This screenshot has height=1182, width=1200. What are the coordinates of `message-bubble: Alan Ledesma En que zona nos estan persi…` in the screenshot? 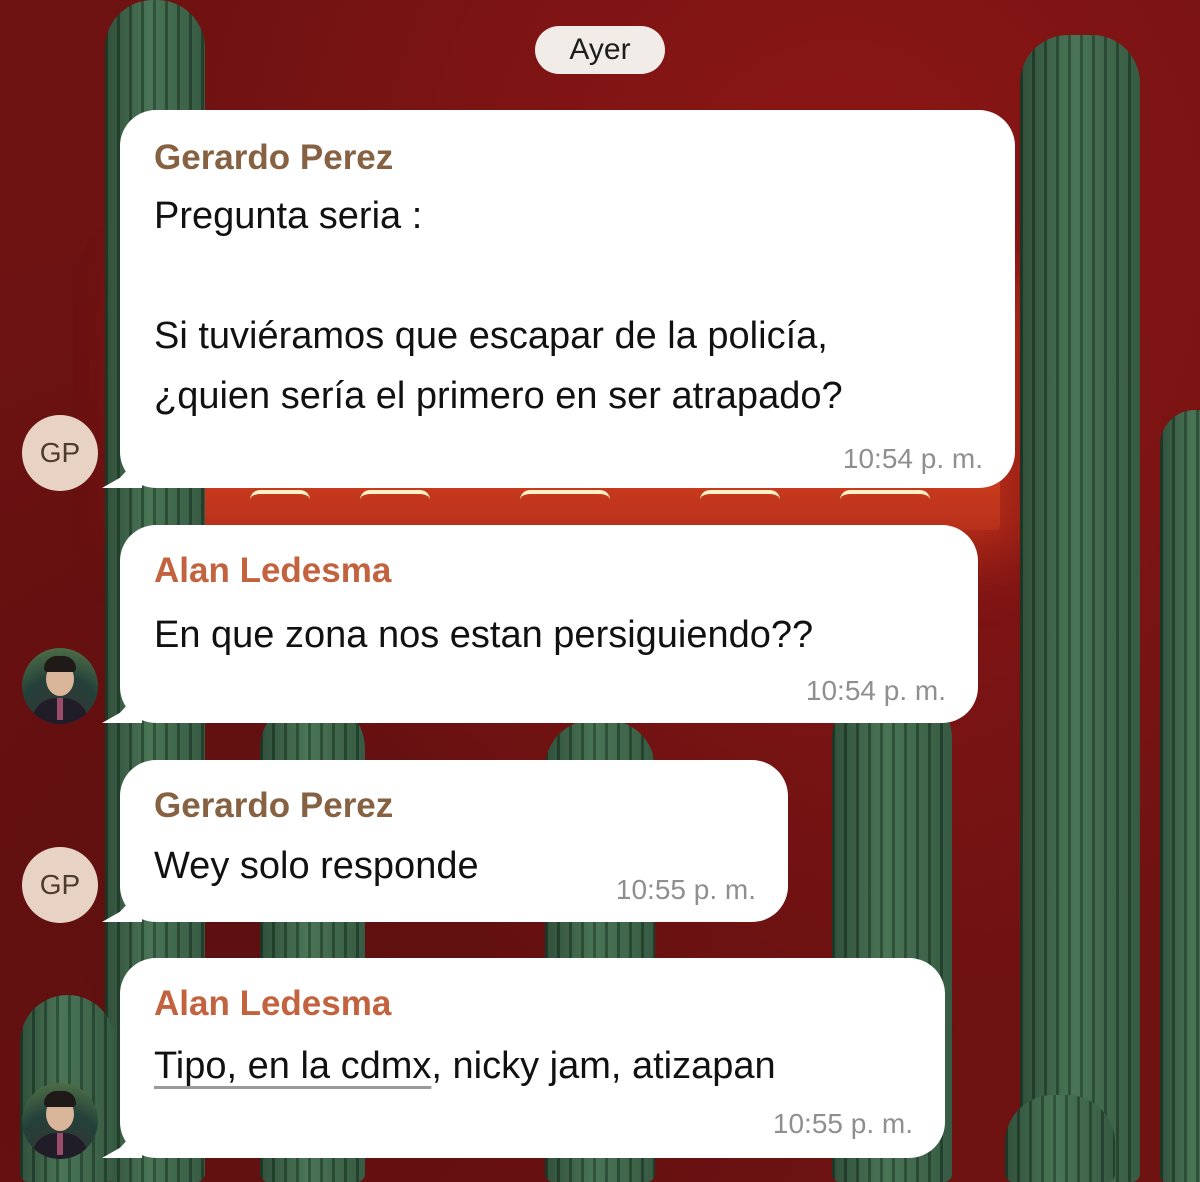 It's located at (540, 624).